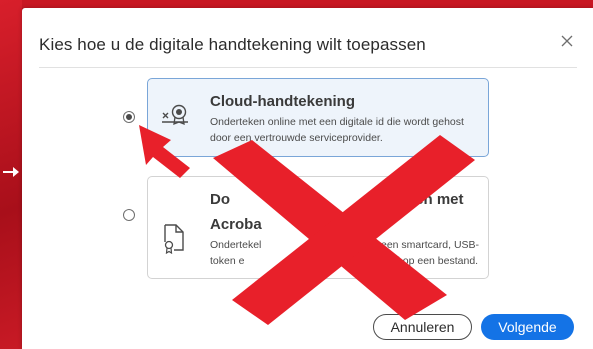 Image resolution: width=593 pixels, height=349 pixels. What do you see at coordinates (567, 41) in the screenshot?
I see `close-icon` at bounding box center [567, 41].